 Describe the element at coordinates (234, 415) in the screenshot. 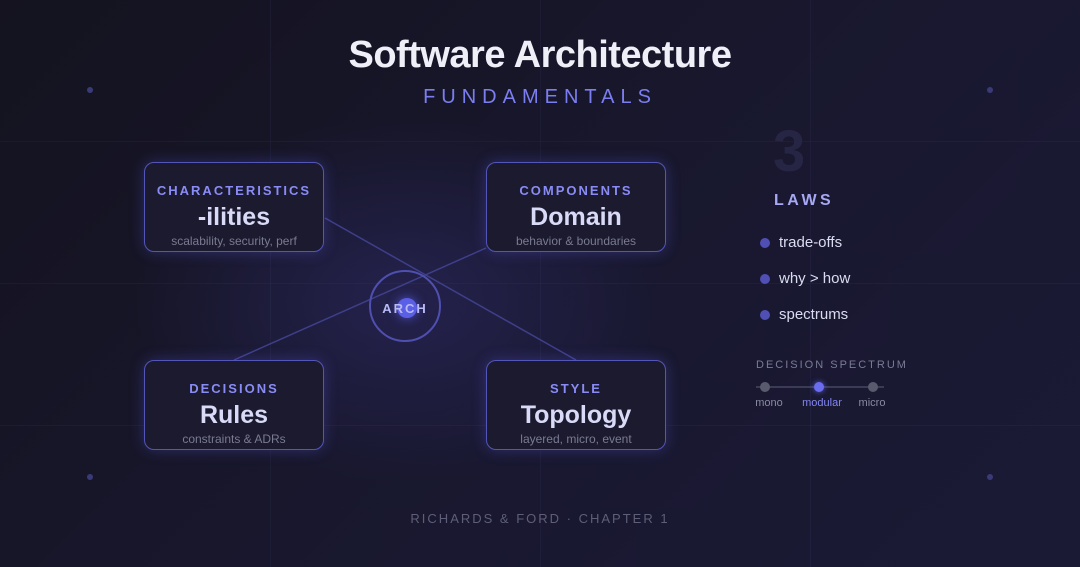

I see `card-name: Rules` at that location.